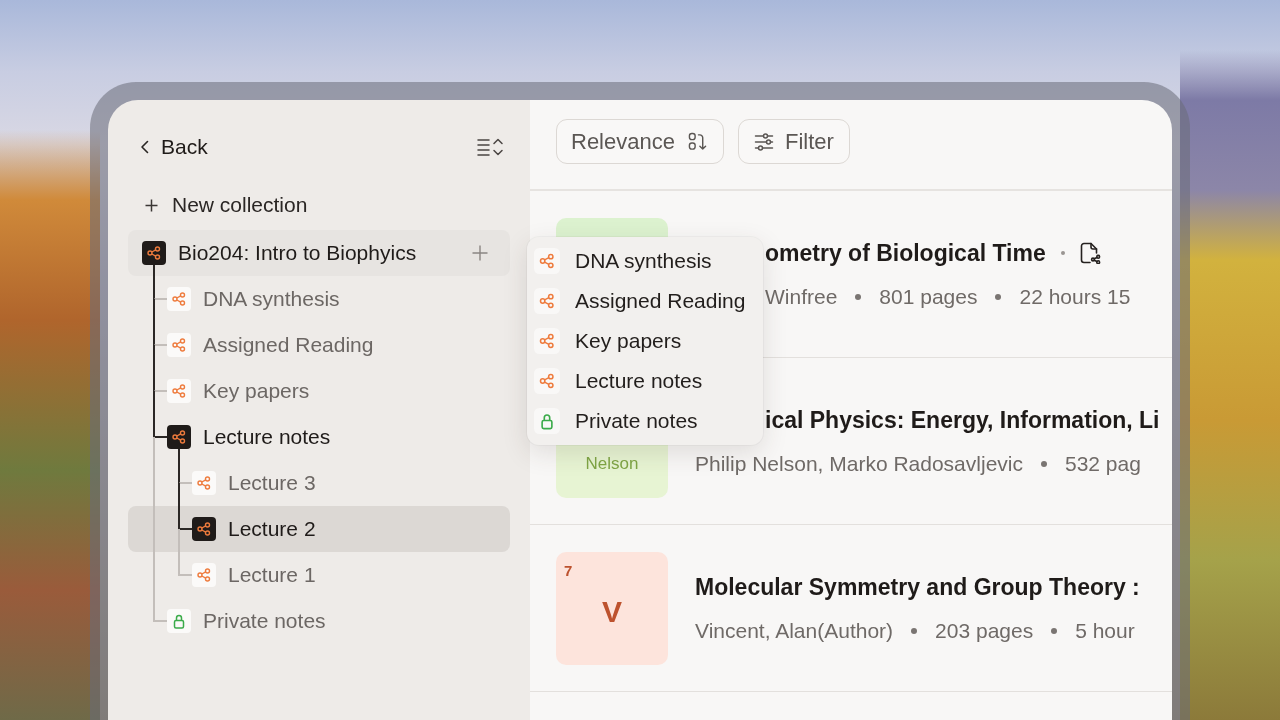 The height and width of the screenshot is (720, 1280). I want to click on meta-text: 532 pag, so click(1103, 464).